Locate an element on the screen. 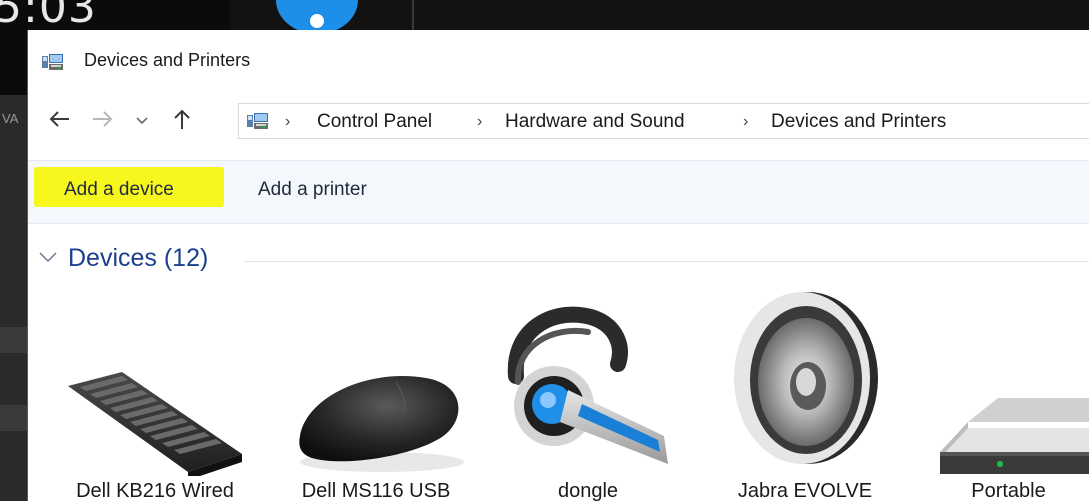  device-item: Dell MS116 USB is located at coordinates (376, 393).